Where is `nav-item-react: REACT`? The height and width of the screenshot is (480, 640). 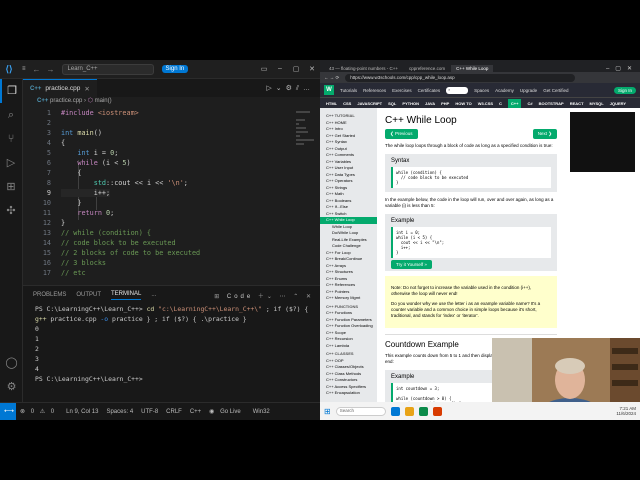
nav-item-react: REACT is located at coordinates (577, 103).